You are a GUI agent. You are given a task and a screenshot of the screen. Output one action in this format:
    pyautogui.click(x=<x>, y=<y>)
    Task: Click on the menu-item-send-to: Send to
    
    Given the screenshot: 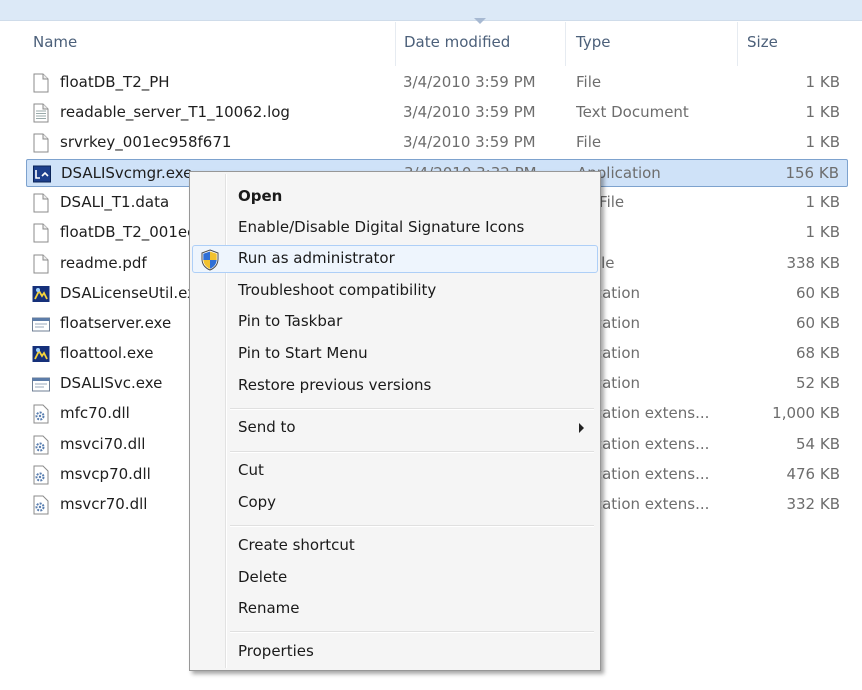 What is the action you would take?
    pyautogui.click(x=395, y=428)
    